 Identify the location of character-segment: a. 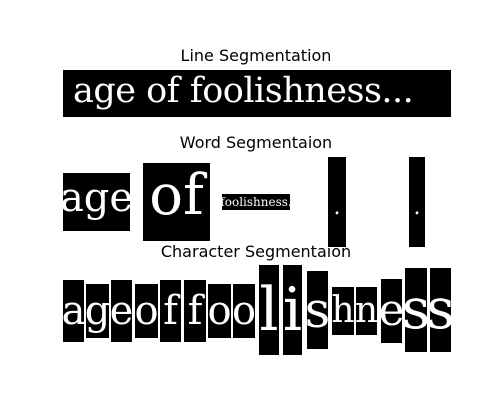
(73, 311).